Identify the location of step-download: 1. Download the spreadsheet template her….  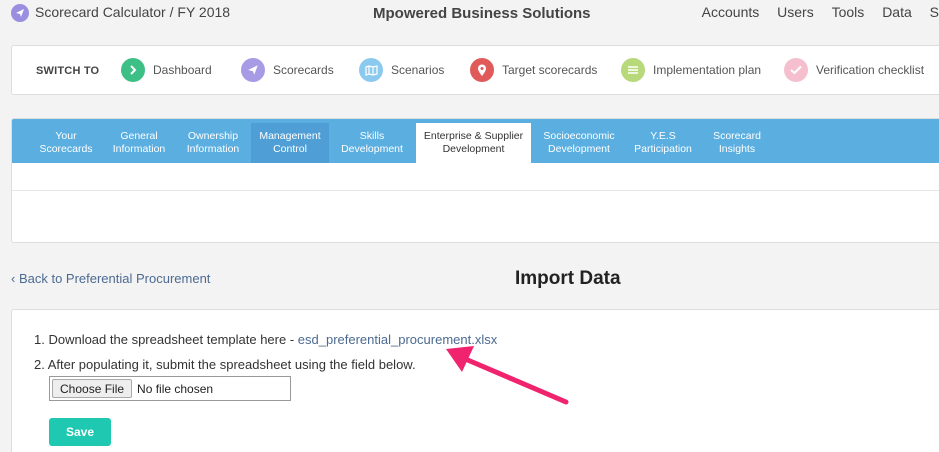
(265, 339).